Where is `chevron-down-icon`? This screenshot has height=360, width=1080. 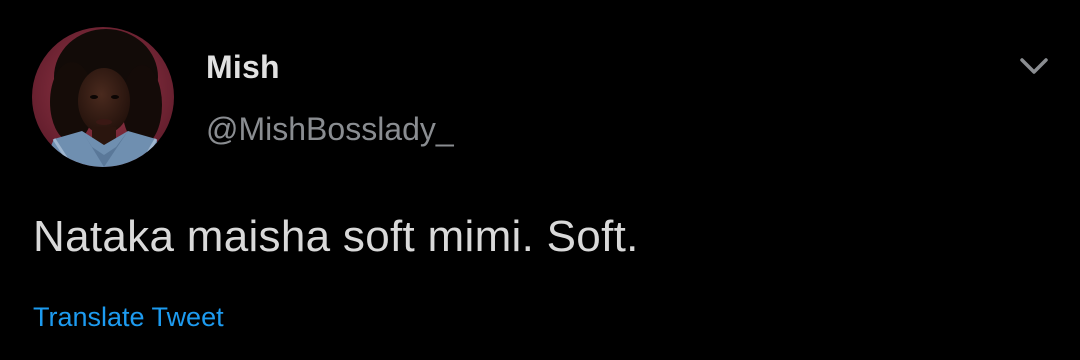
chevron-down-icon is located at coordinates (1034, 66).